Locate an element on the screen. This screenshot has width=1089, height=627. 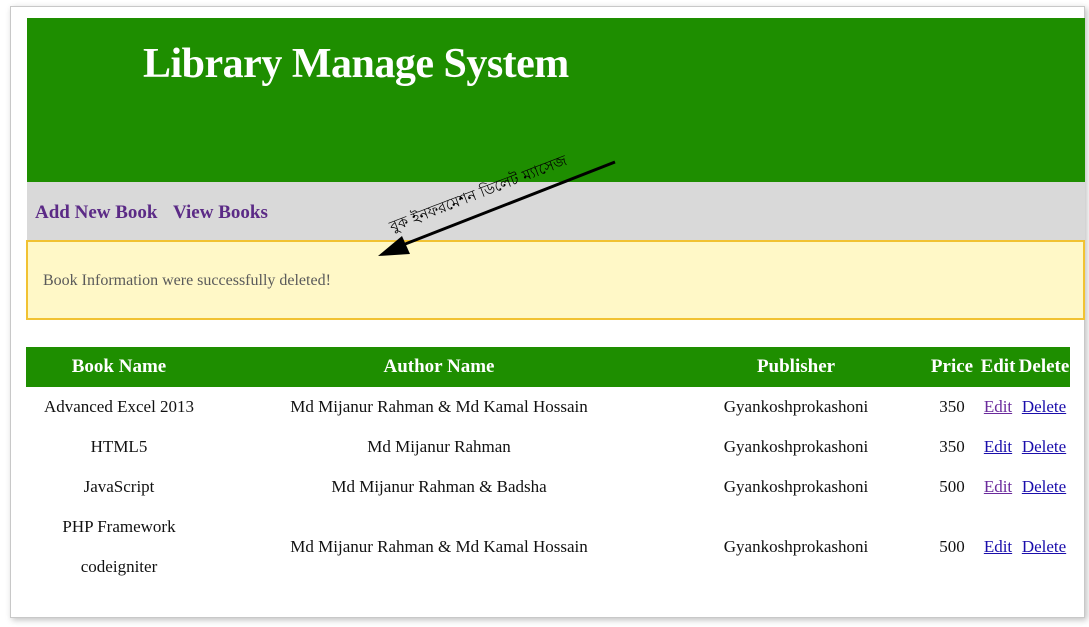
book-name-cell: Advanced Excel 2013 is located at coordinates (119, 406).